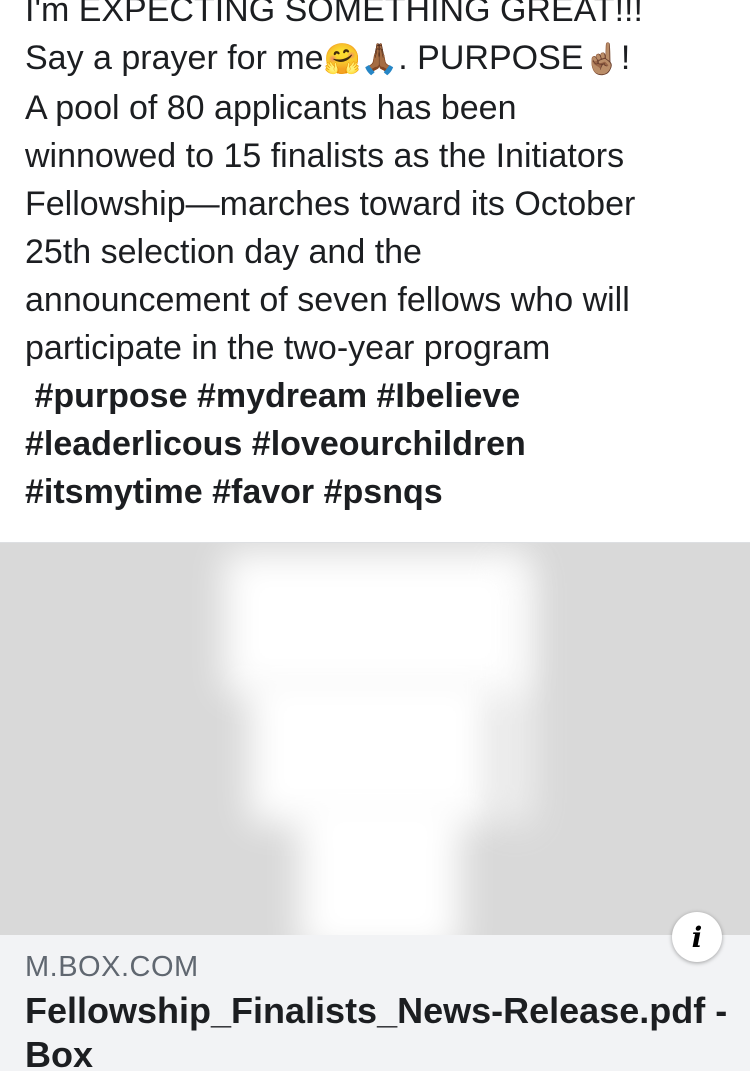  I want to click on hashtag-link: #itsmytime, so click(114, 492).